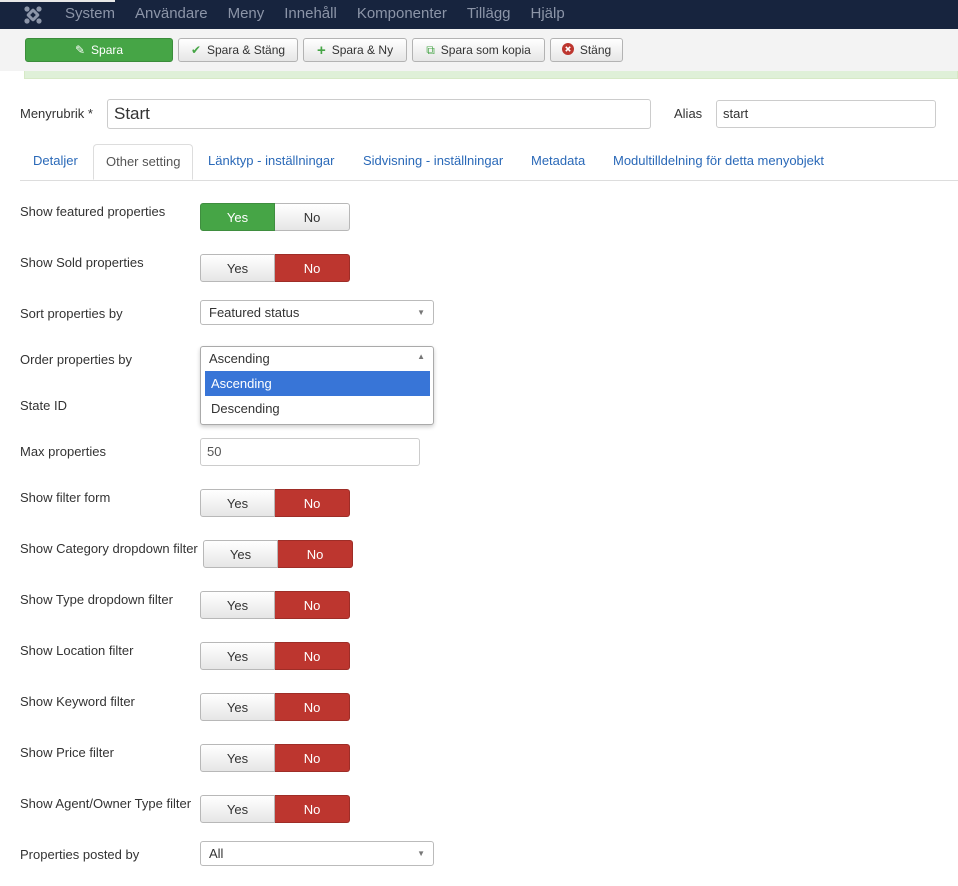  What do you see at coordinates (80, 854) in the screenshot?
I see `posted-by-label: Properties posted by` at bounding box center [80, 854].